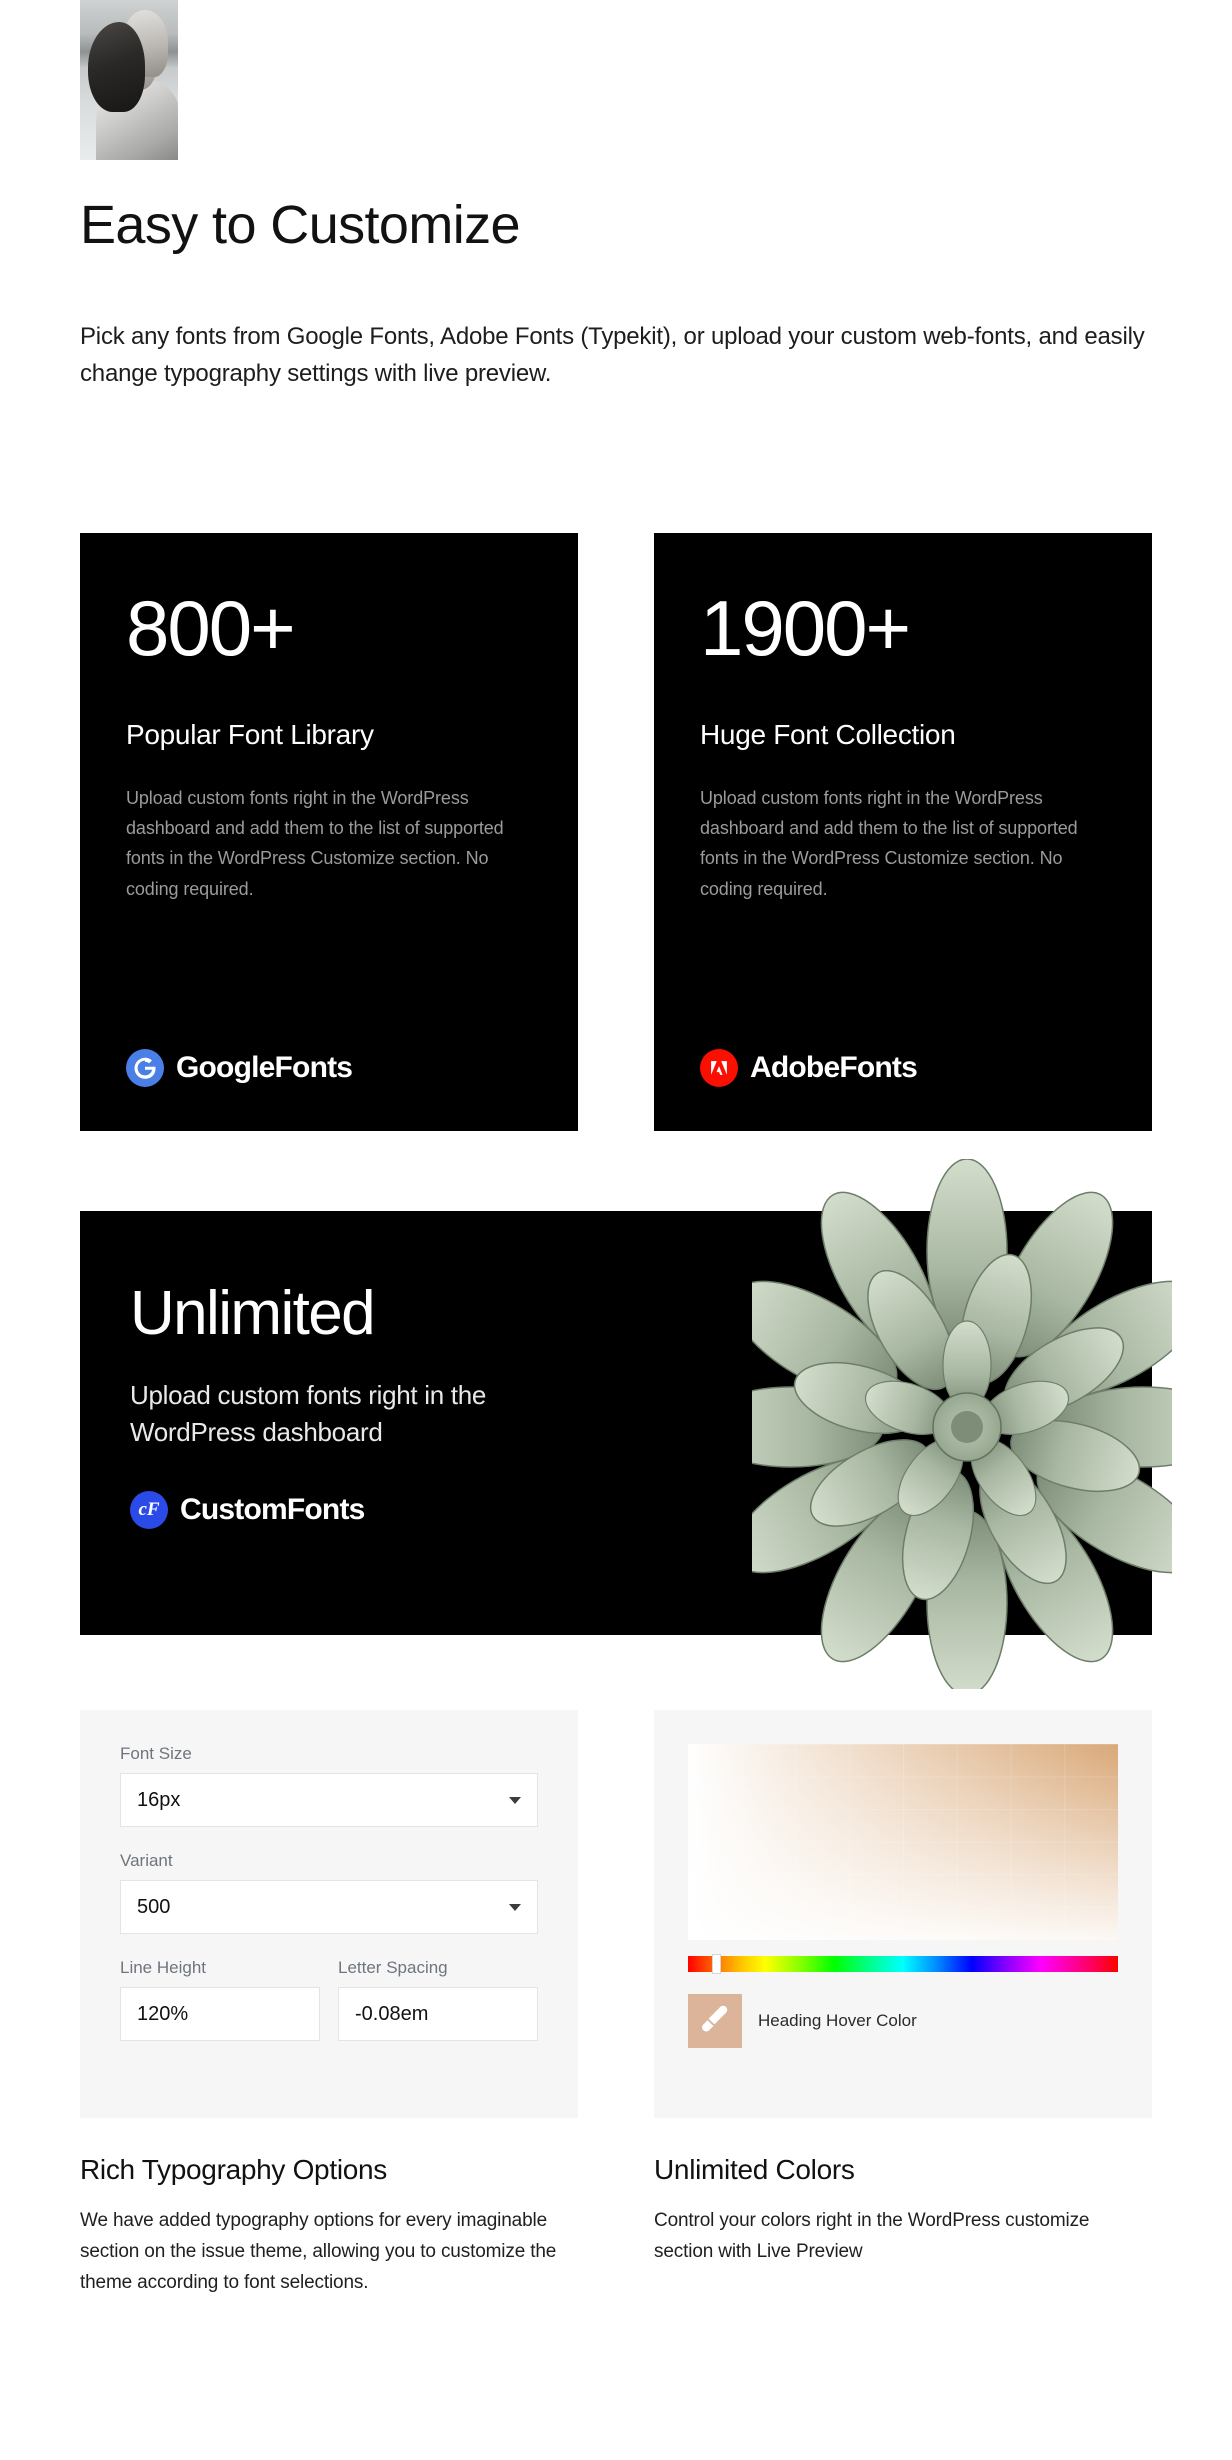 This screenshot has height=2460, width=1232. Describe the element at coordinates (264, 1067) in the screenshot. I see `brand-name: GoogleFonts` at that location.